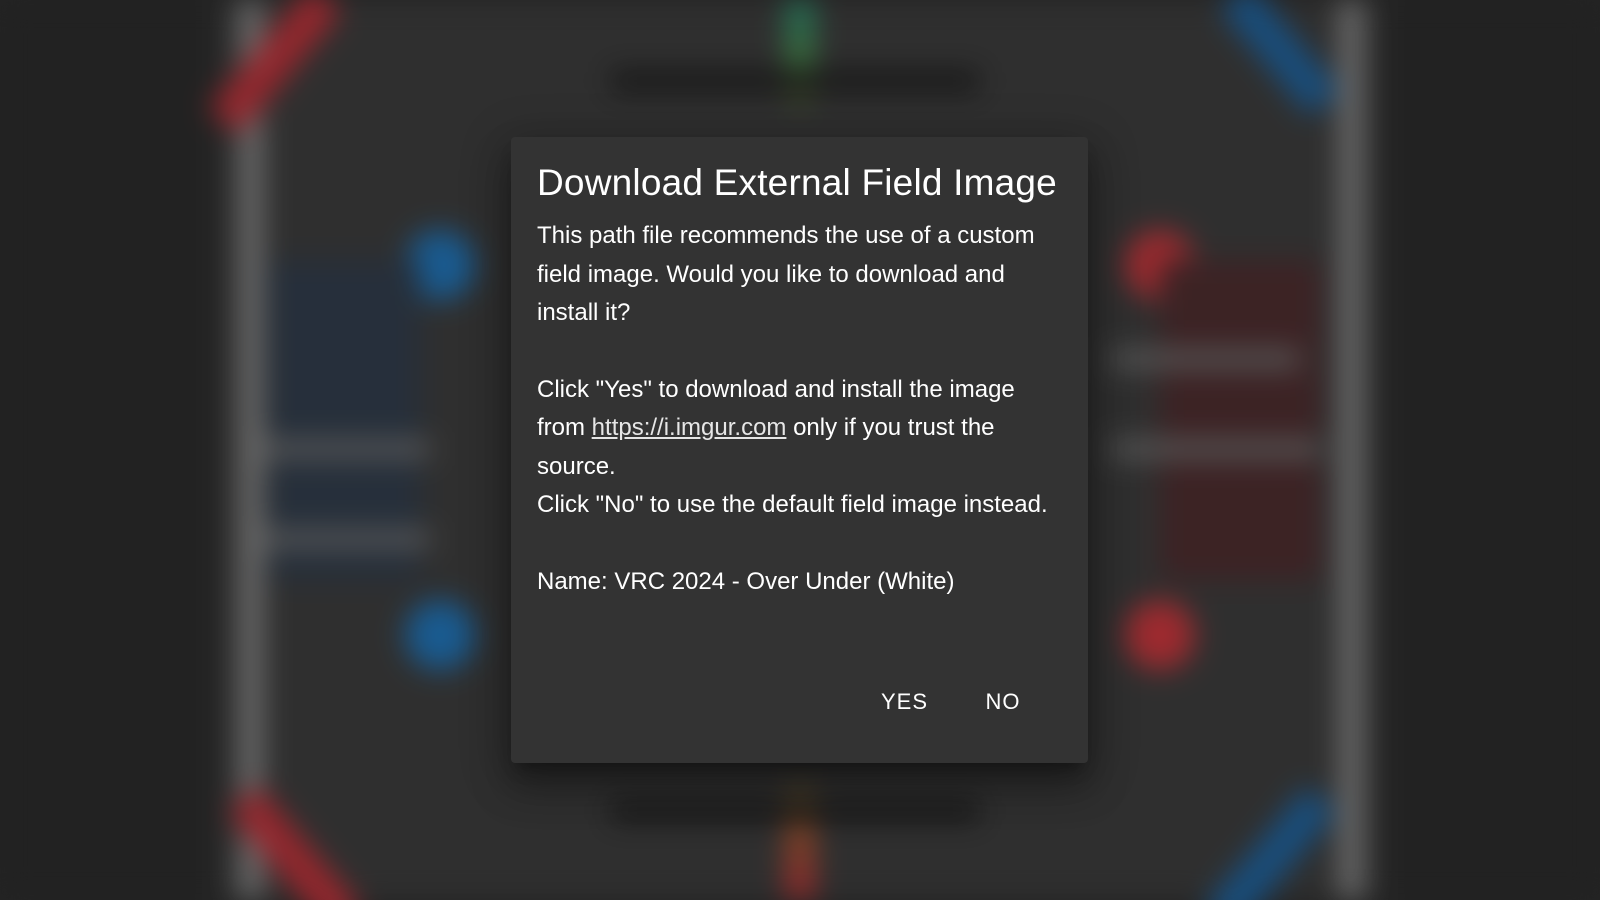 The image size is (1600, 900). Describe the element at coordinates (797, 182) in the screenshot. I see `dialog-title: Download External Field Image` at that location.